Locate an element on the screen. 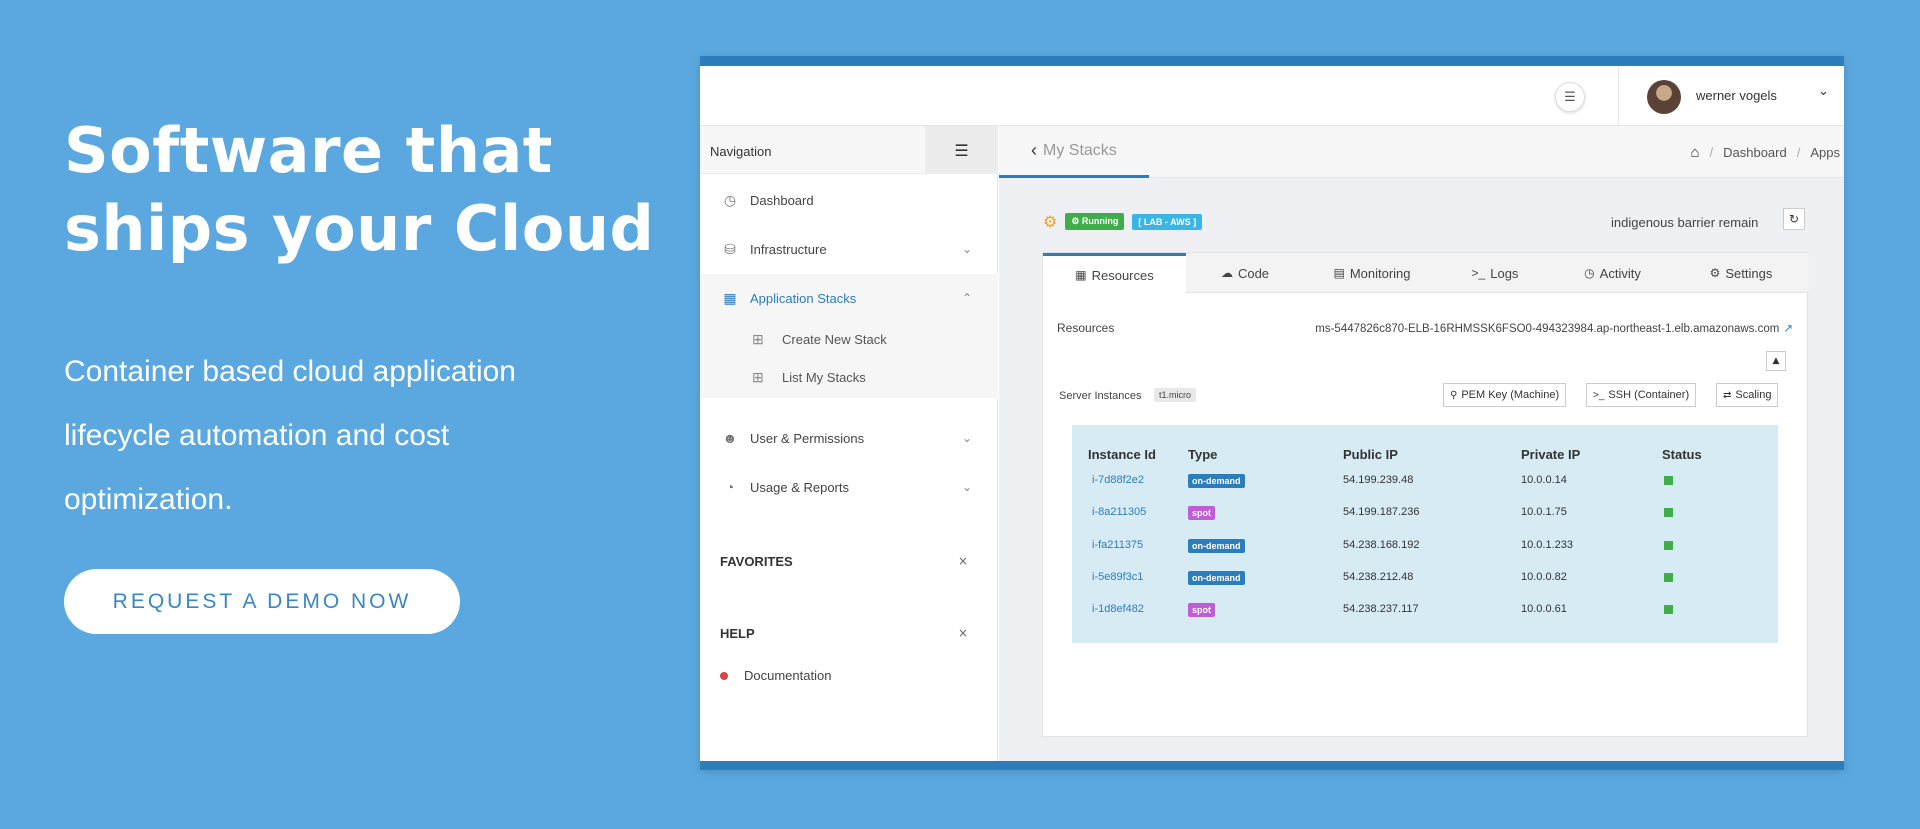 This screenshot has height=829, width=1920. user-name: werner vogels is located at coordinates (1736, 95).